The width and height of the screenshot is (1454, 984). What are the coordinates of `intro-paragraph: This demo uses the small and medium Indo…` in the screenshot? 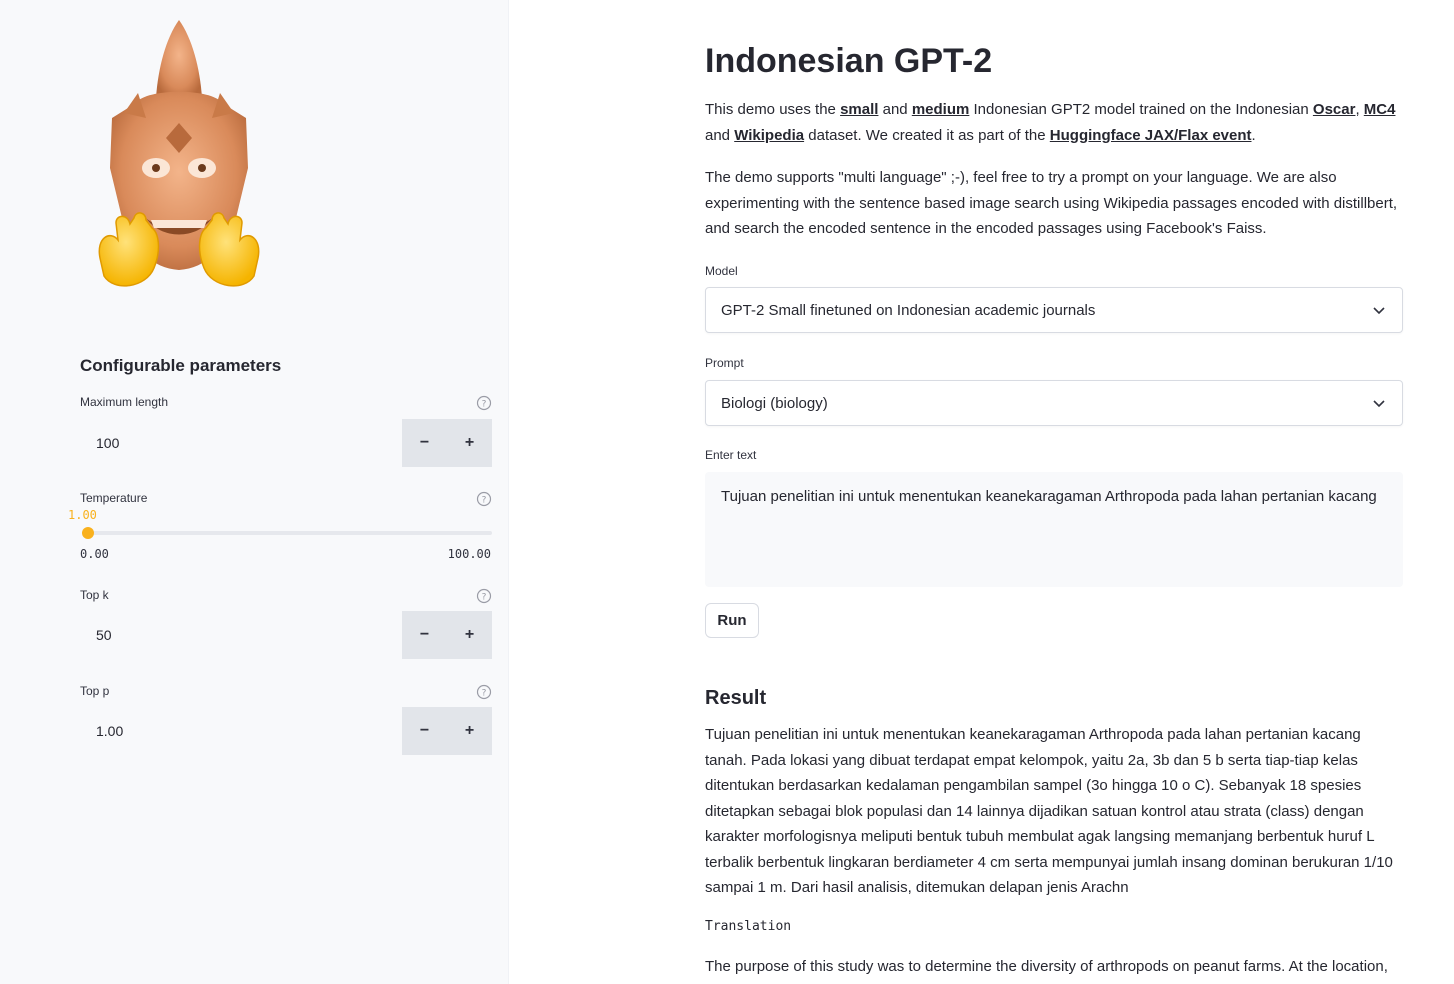 It's located at (1050, 122).